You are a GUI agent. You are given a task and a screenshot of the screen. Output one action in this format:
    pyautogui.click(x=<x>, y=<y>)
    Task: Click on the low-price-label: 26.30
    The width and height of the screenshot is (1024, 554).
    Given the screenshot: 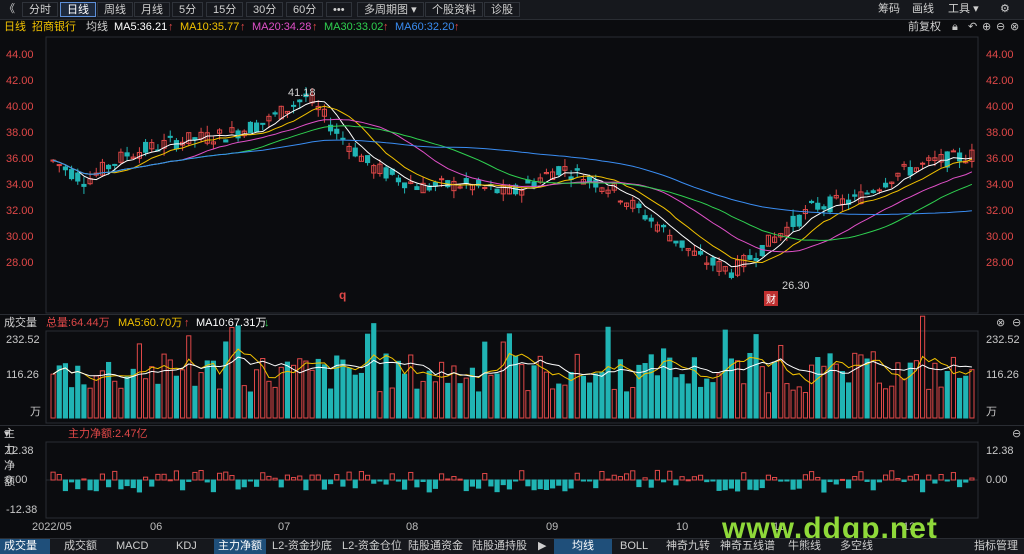 What is the action you would take?
    pyautogui.click(x=796, y=286)
    